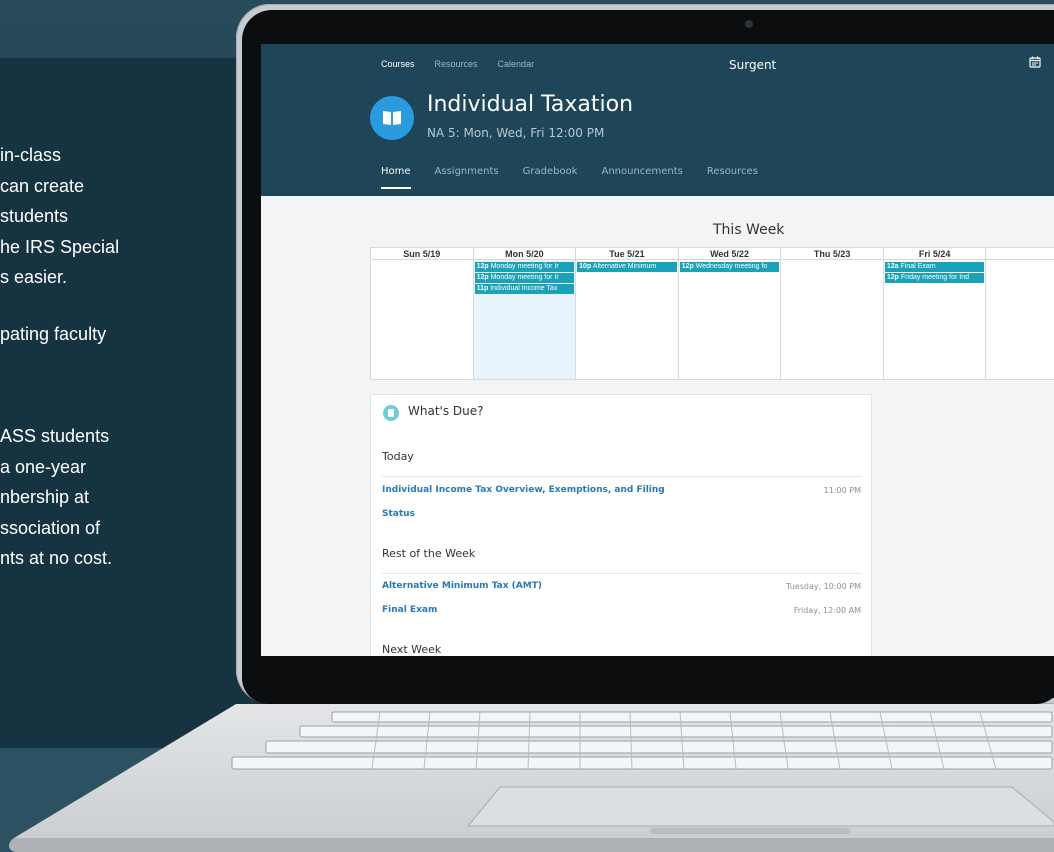  I want to click on section-today: Today, so click(398, 456).